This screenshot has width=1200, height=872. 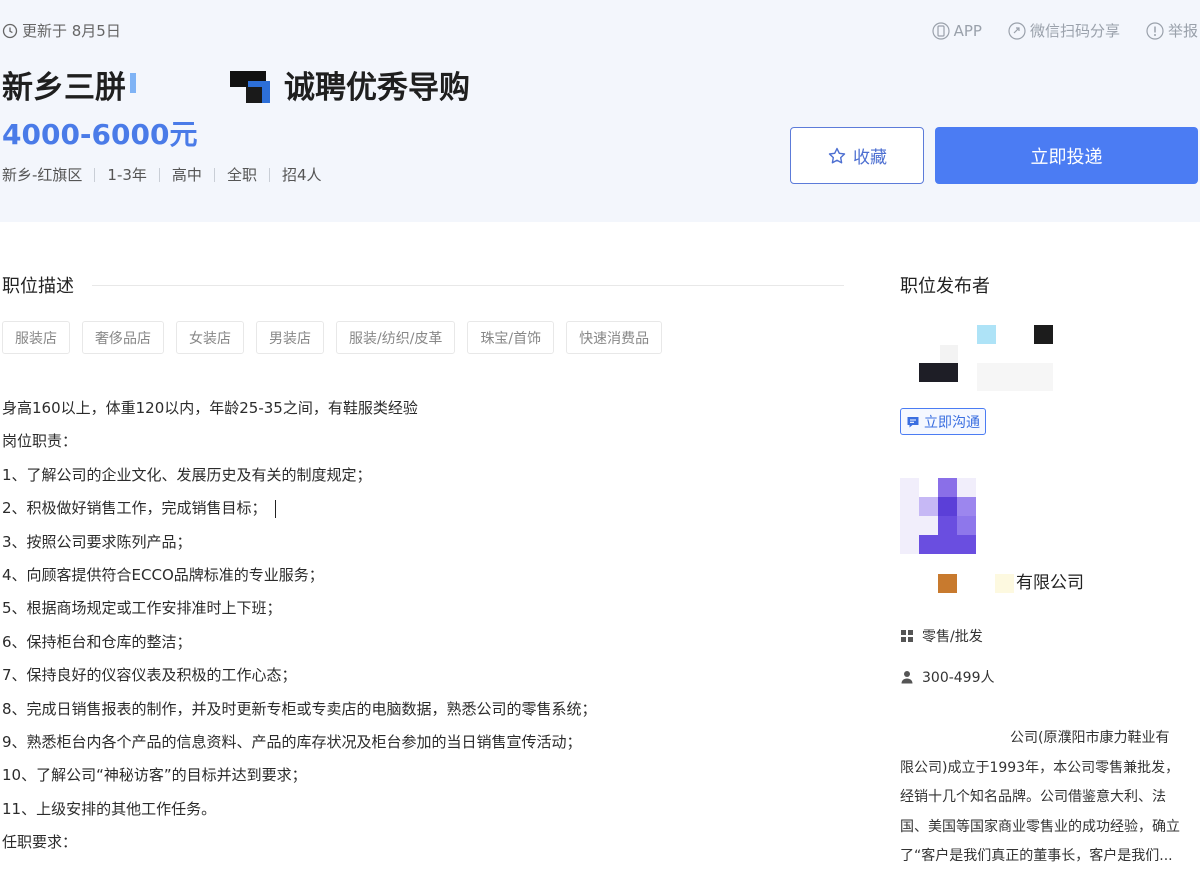 I want to click on divider, so click(x=468, y=285).